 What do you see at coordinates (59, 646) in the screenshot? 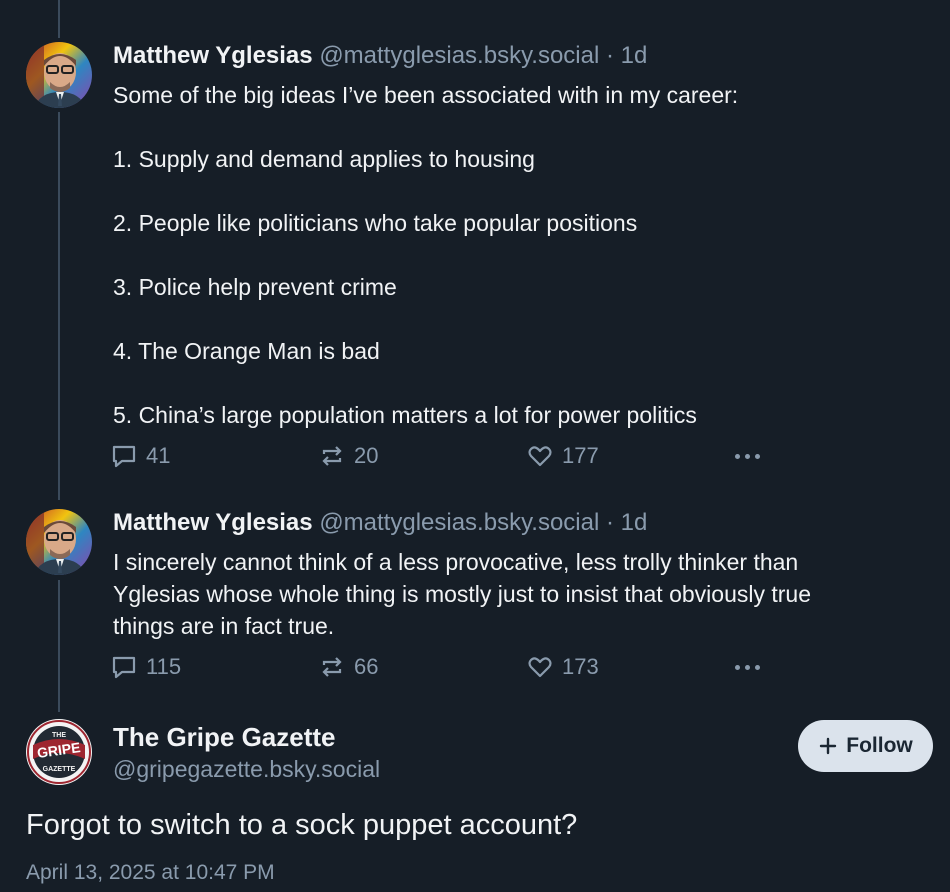
I see `thread-line-bottom` at bounding box center [59, 646].